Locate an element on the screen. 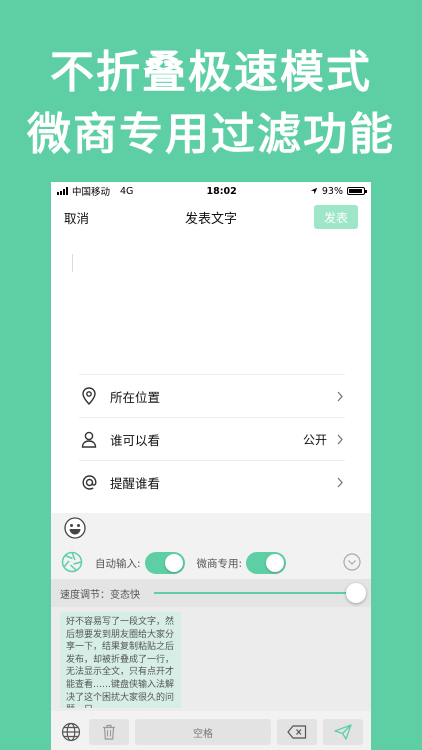 The width and height of the screenshot is (422, 750). location-arrow-icon is located at coordinates (314, 191).